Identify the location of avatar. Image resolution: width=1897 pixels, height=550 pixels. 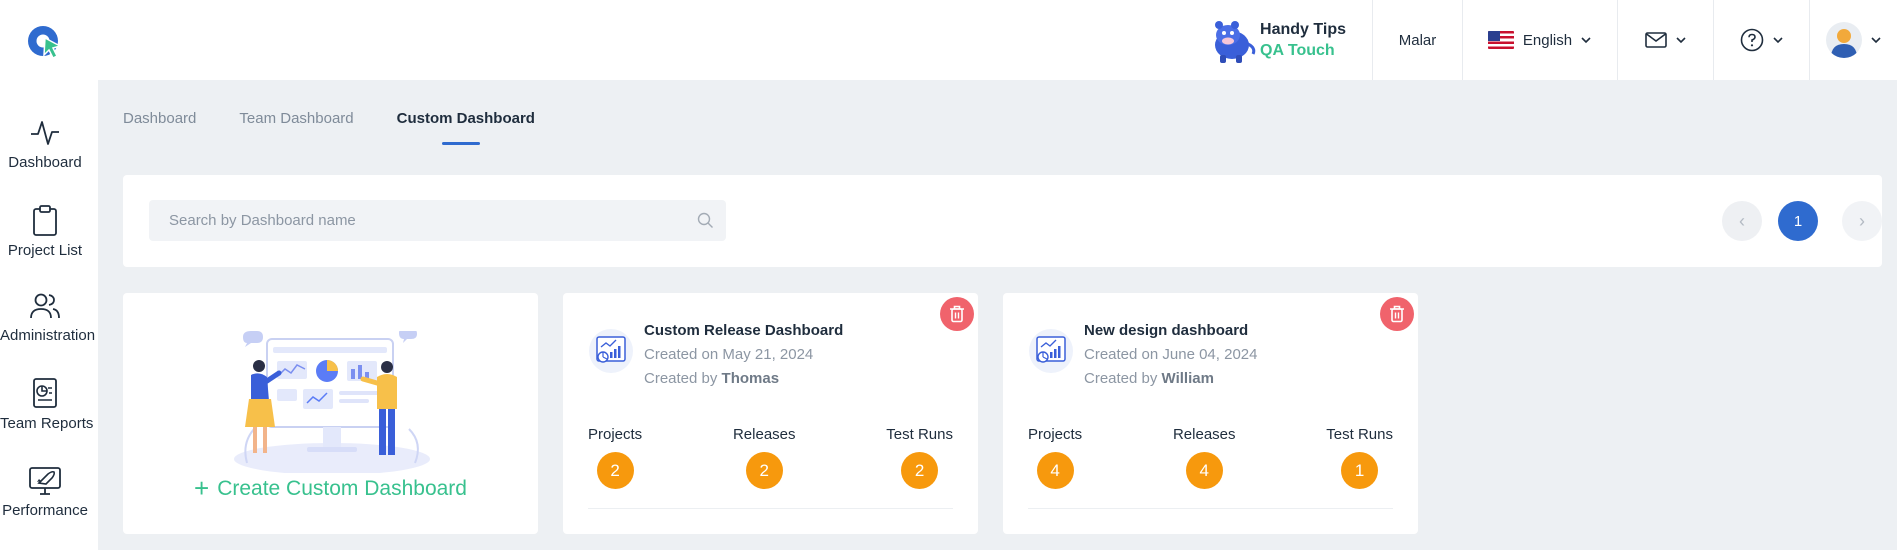
(1843, 40).